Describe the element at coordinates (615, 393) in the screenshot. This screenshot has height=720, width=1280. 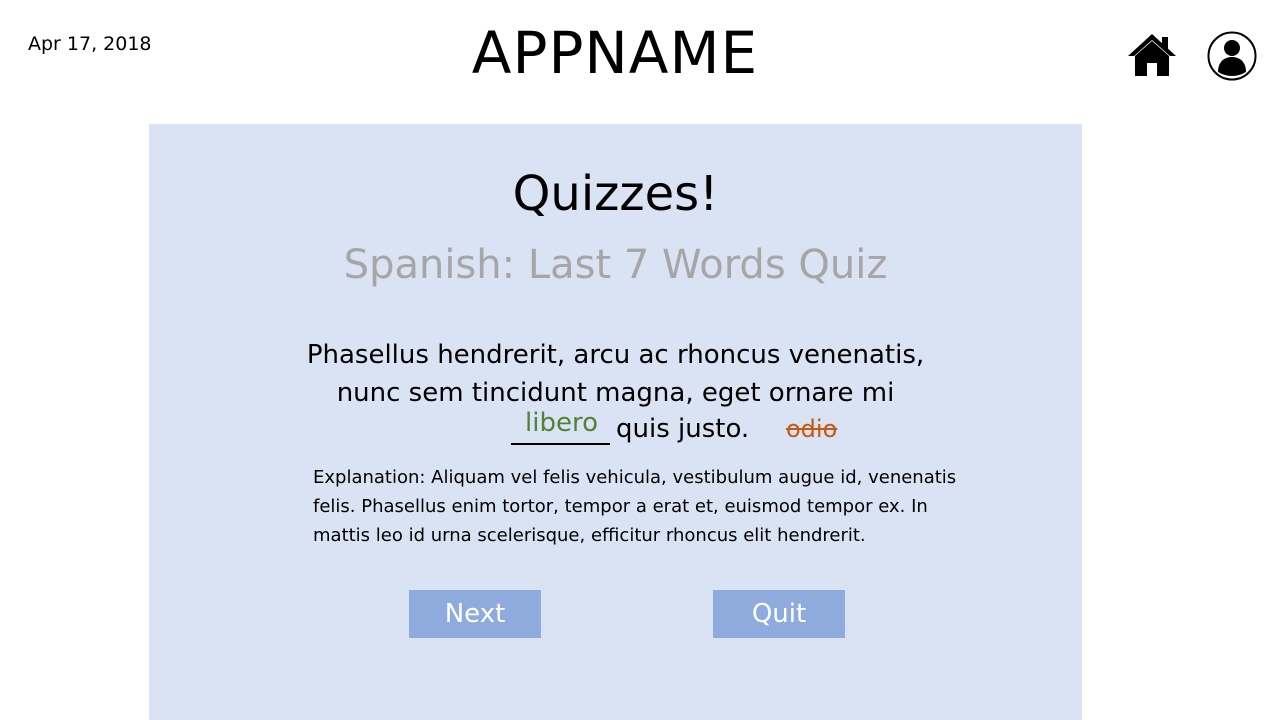
I see `question-line-2: nunc sem tincidunt magna, eget ornare mi` at that location.